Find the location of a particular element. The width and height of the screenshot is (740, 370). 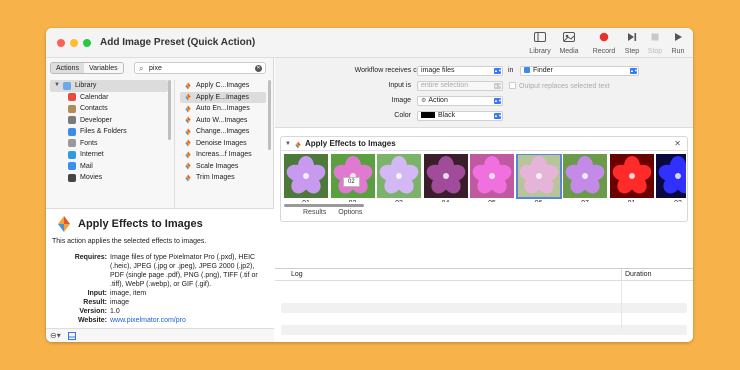

action-list-item: Denoise Images is located at coordinates (223, 144).